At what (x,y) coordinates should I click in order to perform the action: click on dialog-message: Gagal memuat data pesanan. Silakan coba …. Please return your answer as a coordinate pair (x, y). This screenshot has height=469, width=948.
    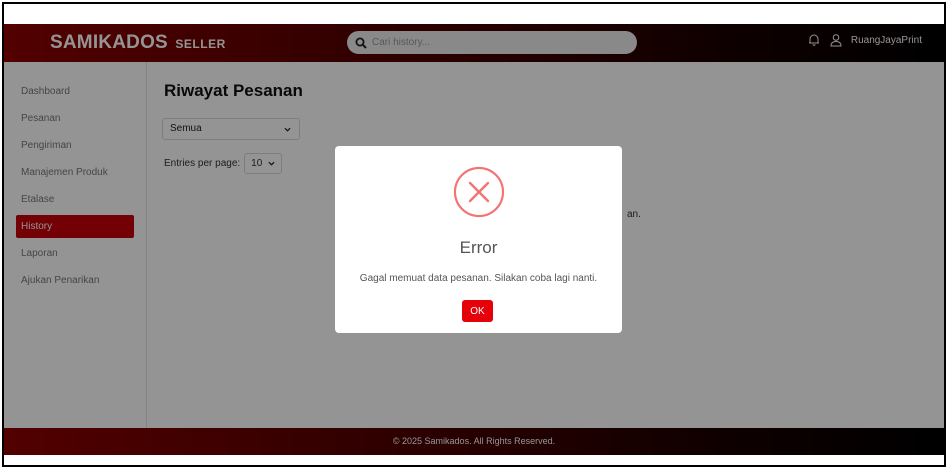
    Looking at the image, I should click on (478, 278).